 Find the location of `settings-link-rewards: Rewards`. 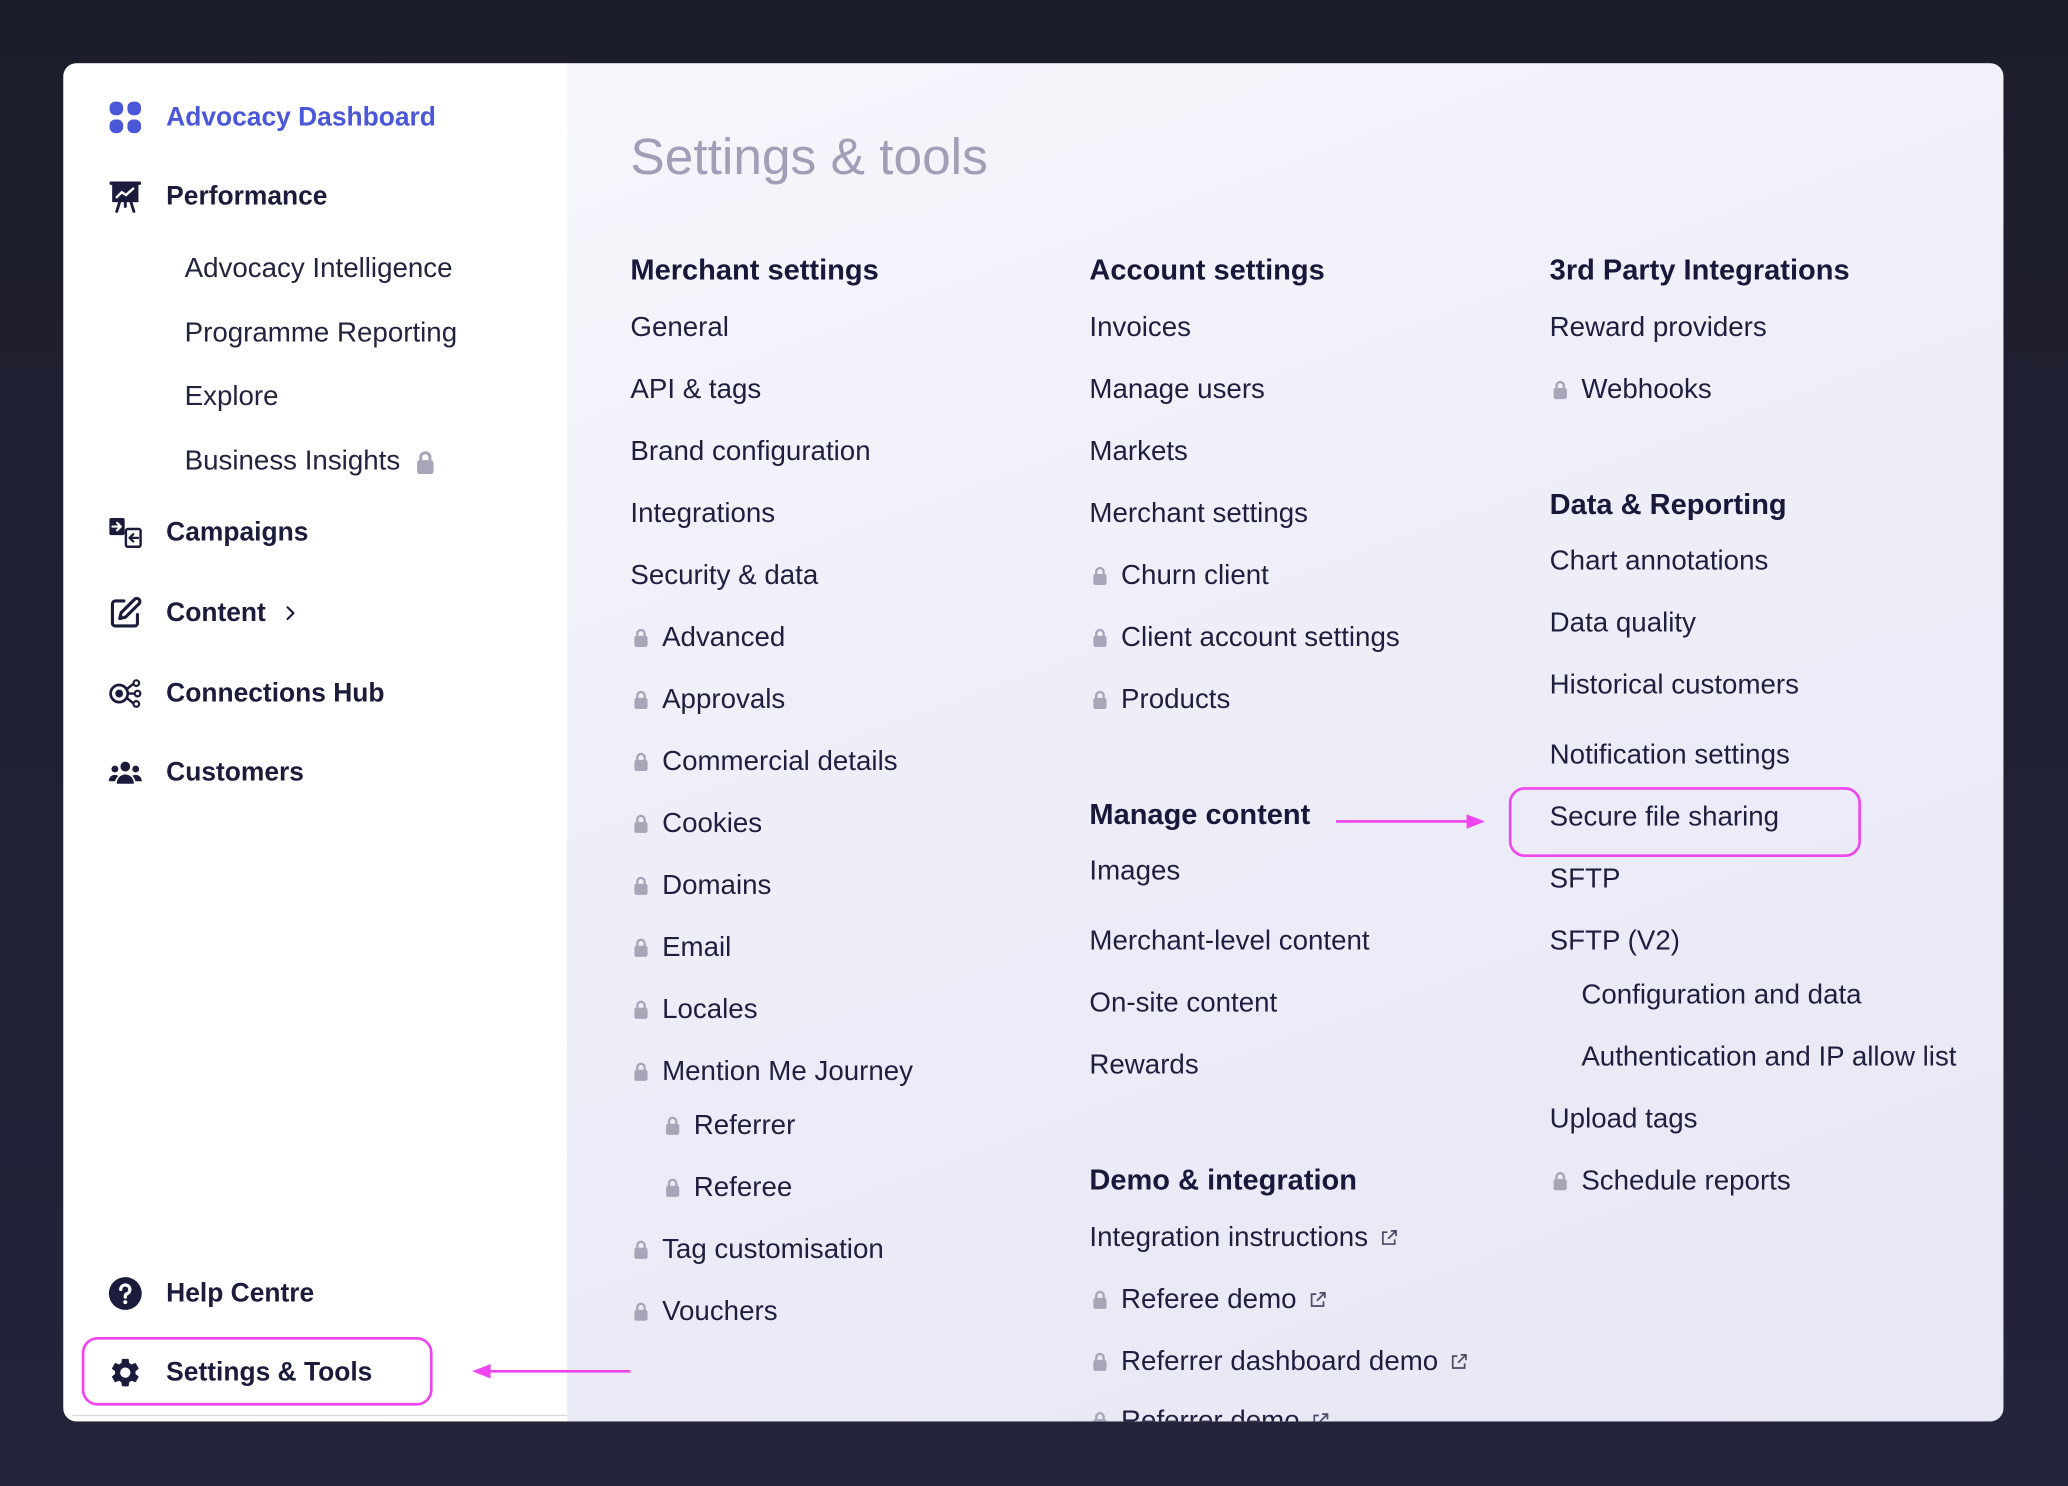

settings-link-rewards: Rewards is located at coordinates (1143, 1065).